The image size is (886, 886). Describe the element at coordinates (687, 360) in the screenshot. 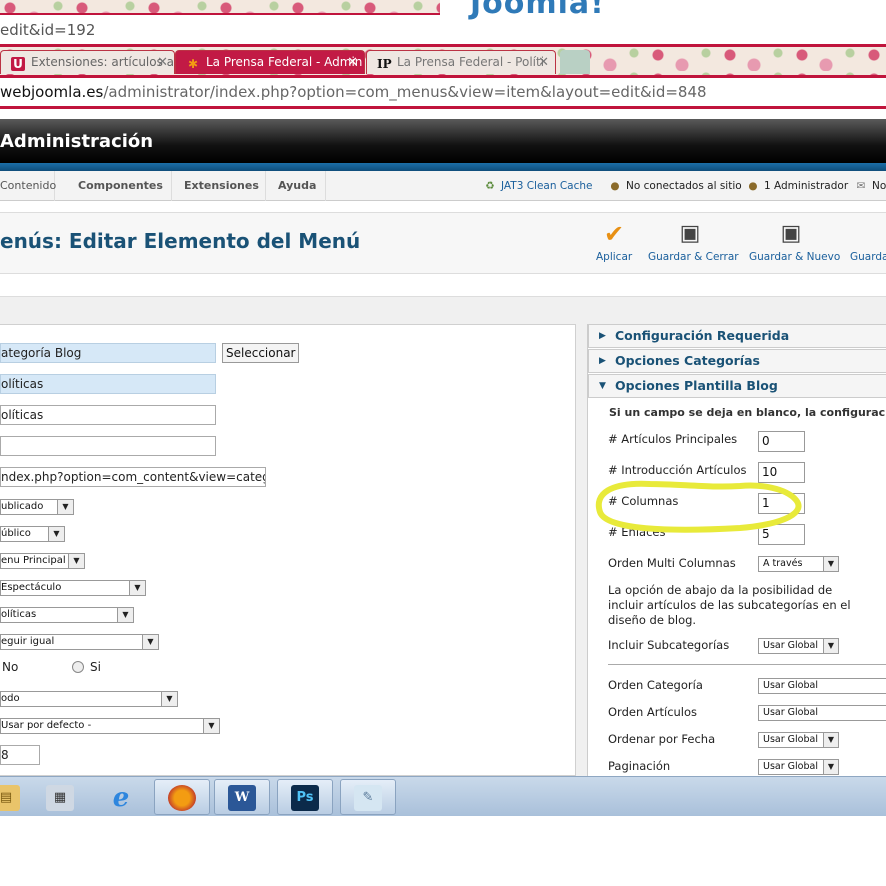

I see `section-categories-label: Opciones Categorías` at that location.